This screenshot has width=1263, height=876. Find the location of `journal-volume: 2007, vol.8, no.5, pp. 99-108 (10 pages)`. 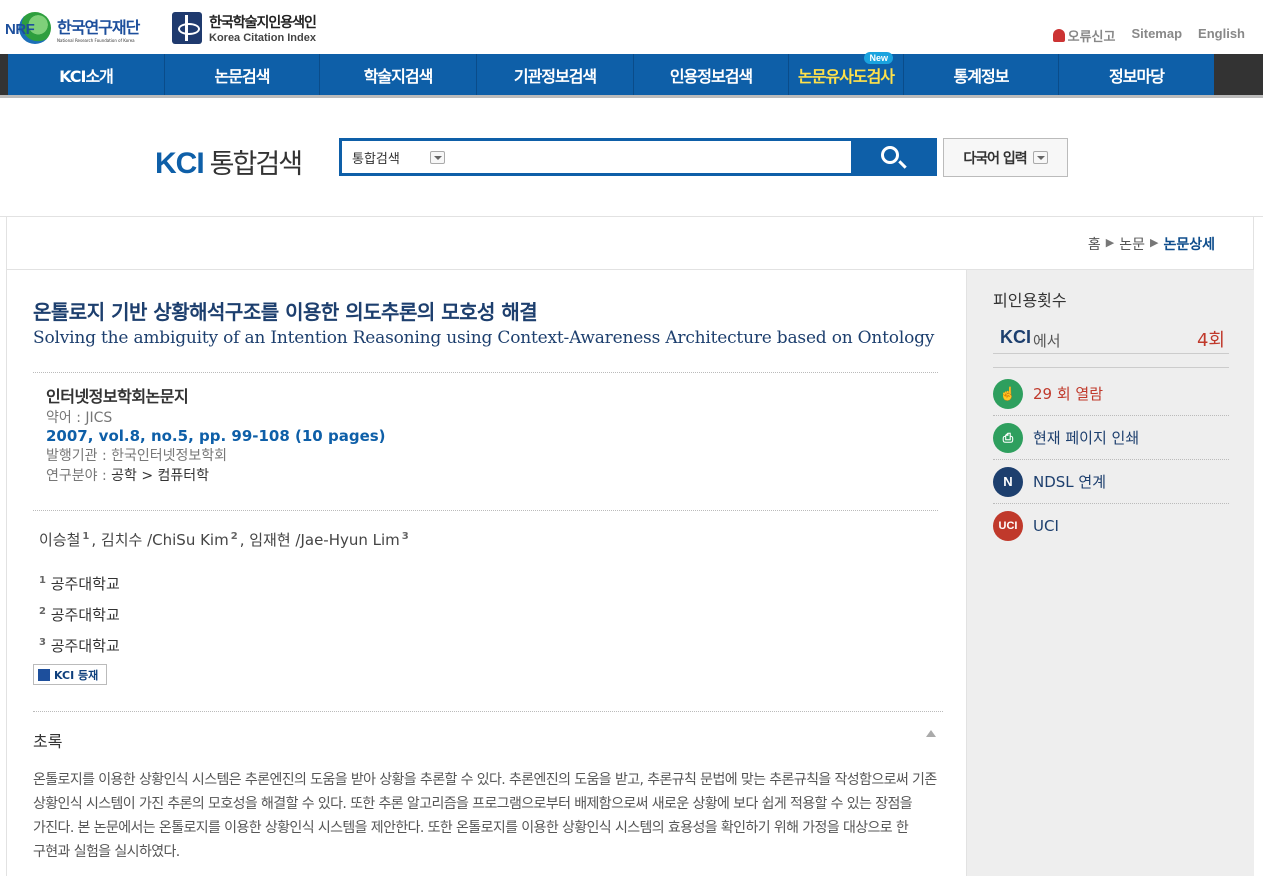

journal-volume: 2007, vol.8, no.5, pp. 99-108 (10 pages) is located at coordinates (216, 436).